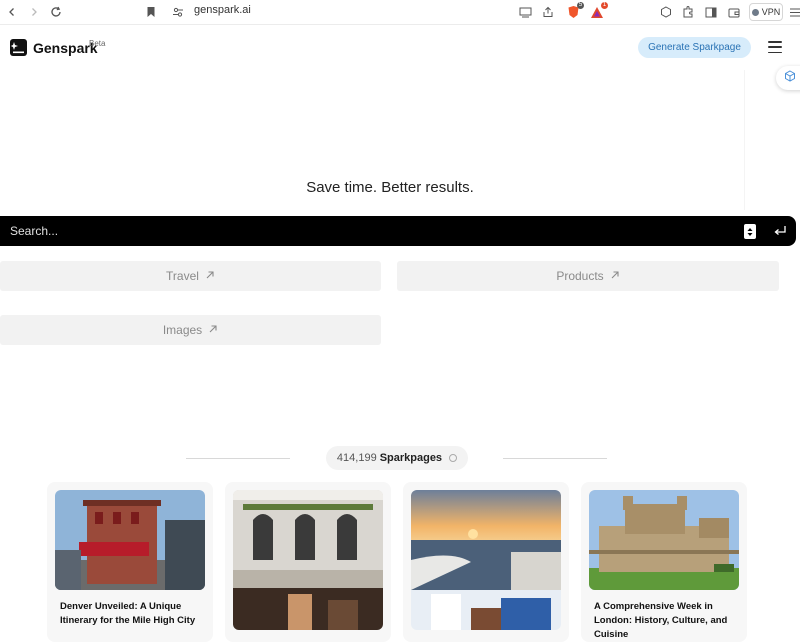 This screenshot has width=800, height=642. Describe the element at coordinates (356, 458) in the screenshot. I see `sparkpages-number: 414,199` at that location.